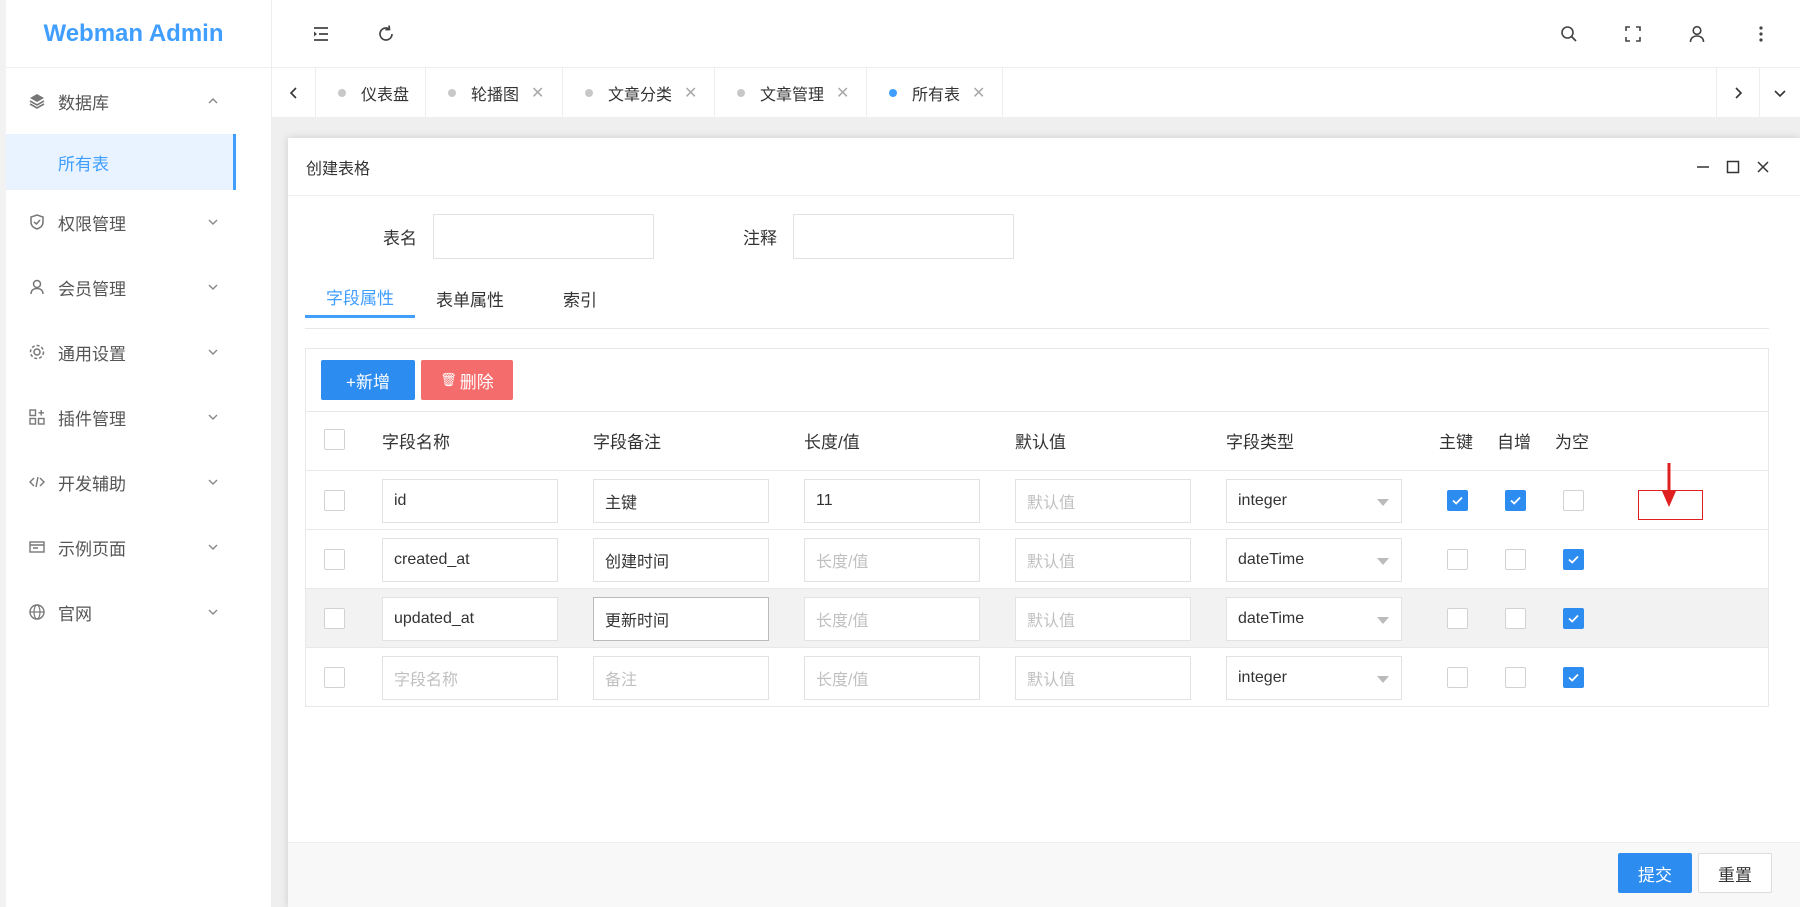  I want to click on dialog-footer: 提交 重置, so click(1044, 874).